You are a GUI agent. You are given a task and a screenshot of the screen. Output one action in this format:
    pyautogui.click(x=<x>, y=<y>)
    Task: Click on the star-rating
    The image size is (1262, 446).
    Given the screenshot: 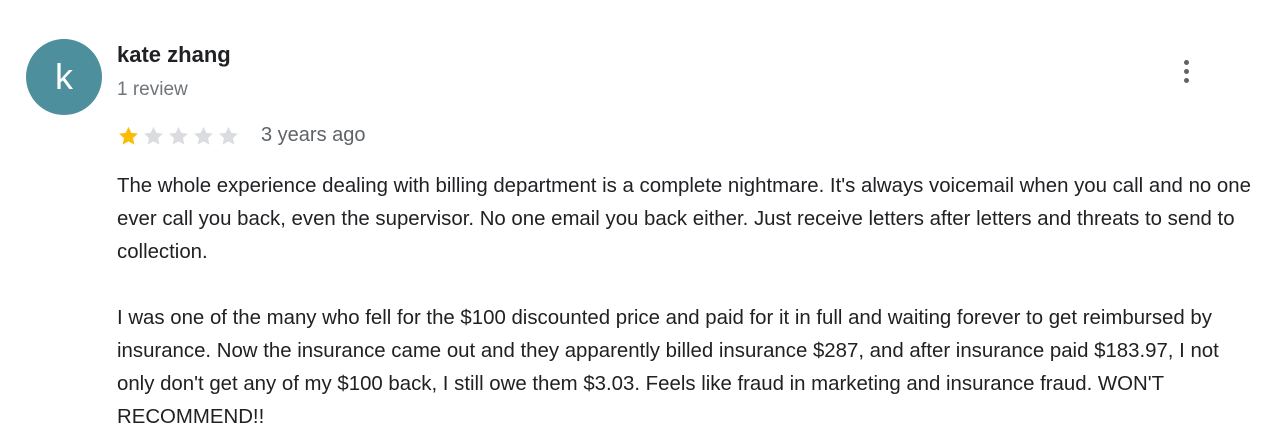 What is the action you would take?
    pyautogui.click(x=179, y=136)
    